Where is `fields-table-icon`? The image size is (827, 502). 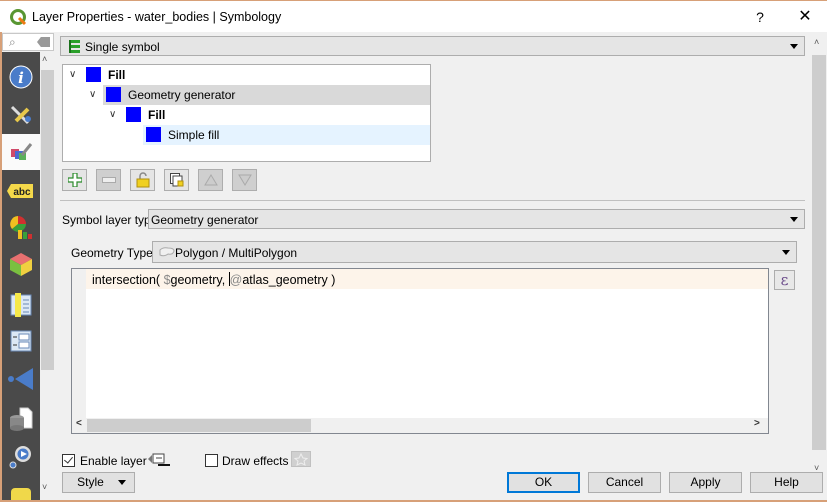 fields-table-icon is located at coordinates (21, 304).